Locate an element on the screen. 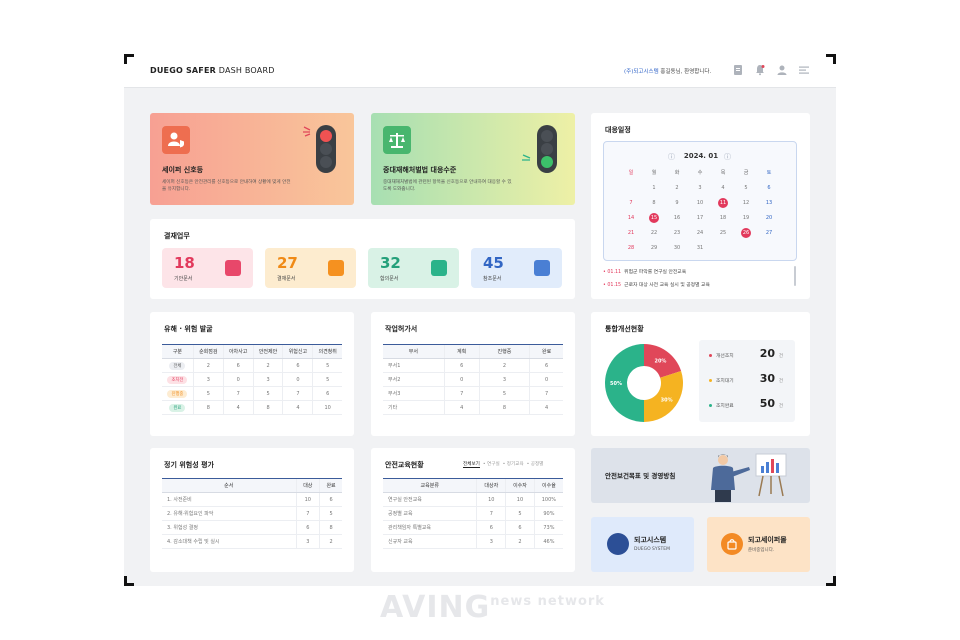 The height and width of the screenshot is (640, 960). calendar-day: 8 is located at coordinates (654, 203).